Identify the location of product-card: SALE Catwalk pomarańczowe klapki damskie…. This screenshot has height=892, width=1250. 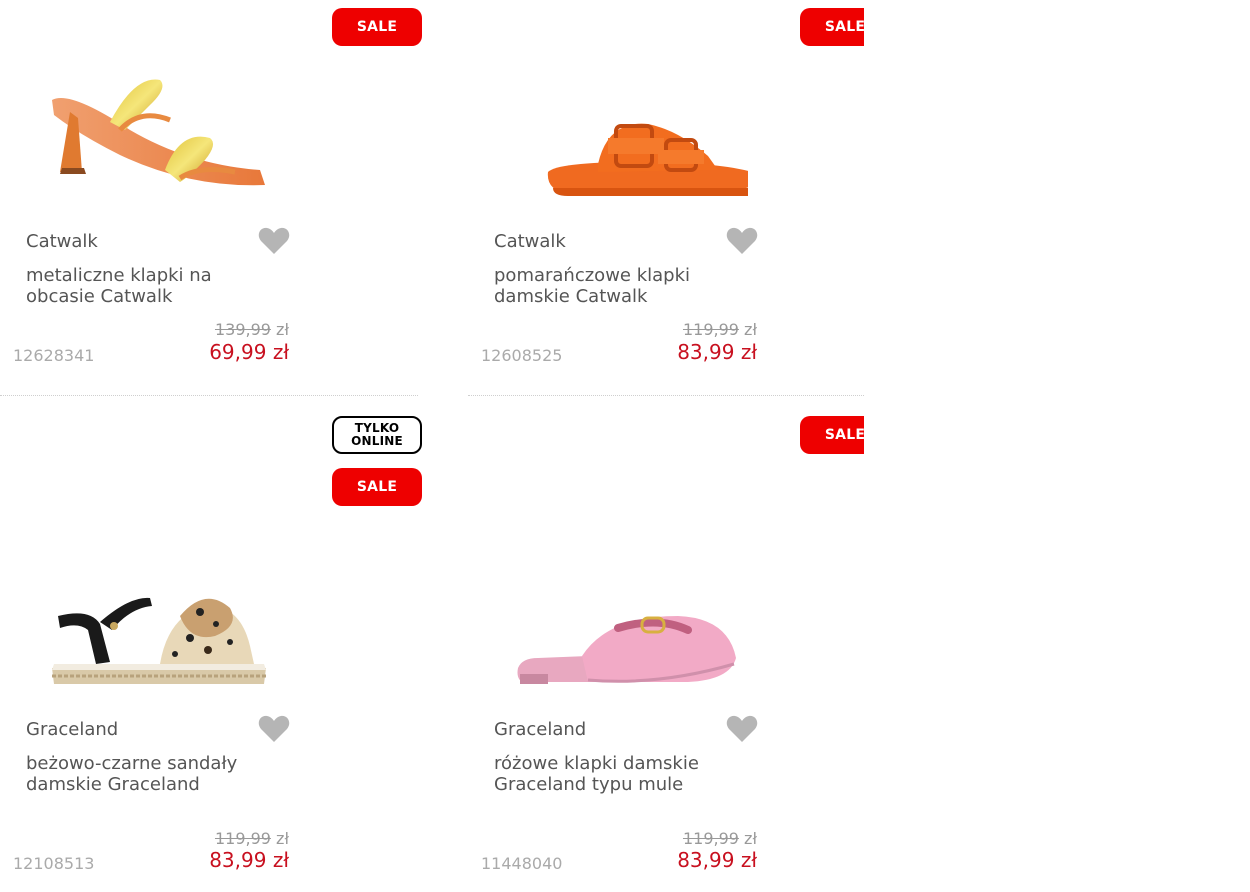
(666, 197).